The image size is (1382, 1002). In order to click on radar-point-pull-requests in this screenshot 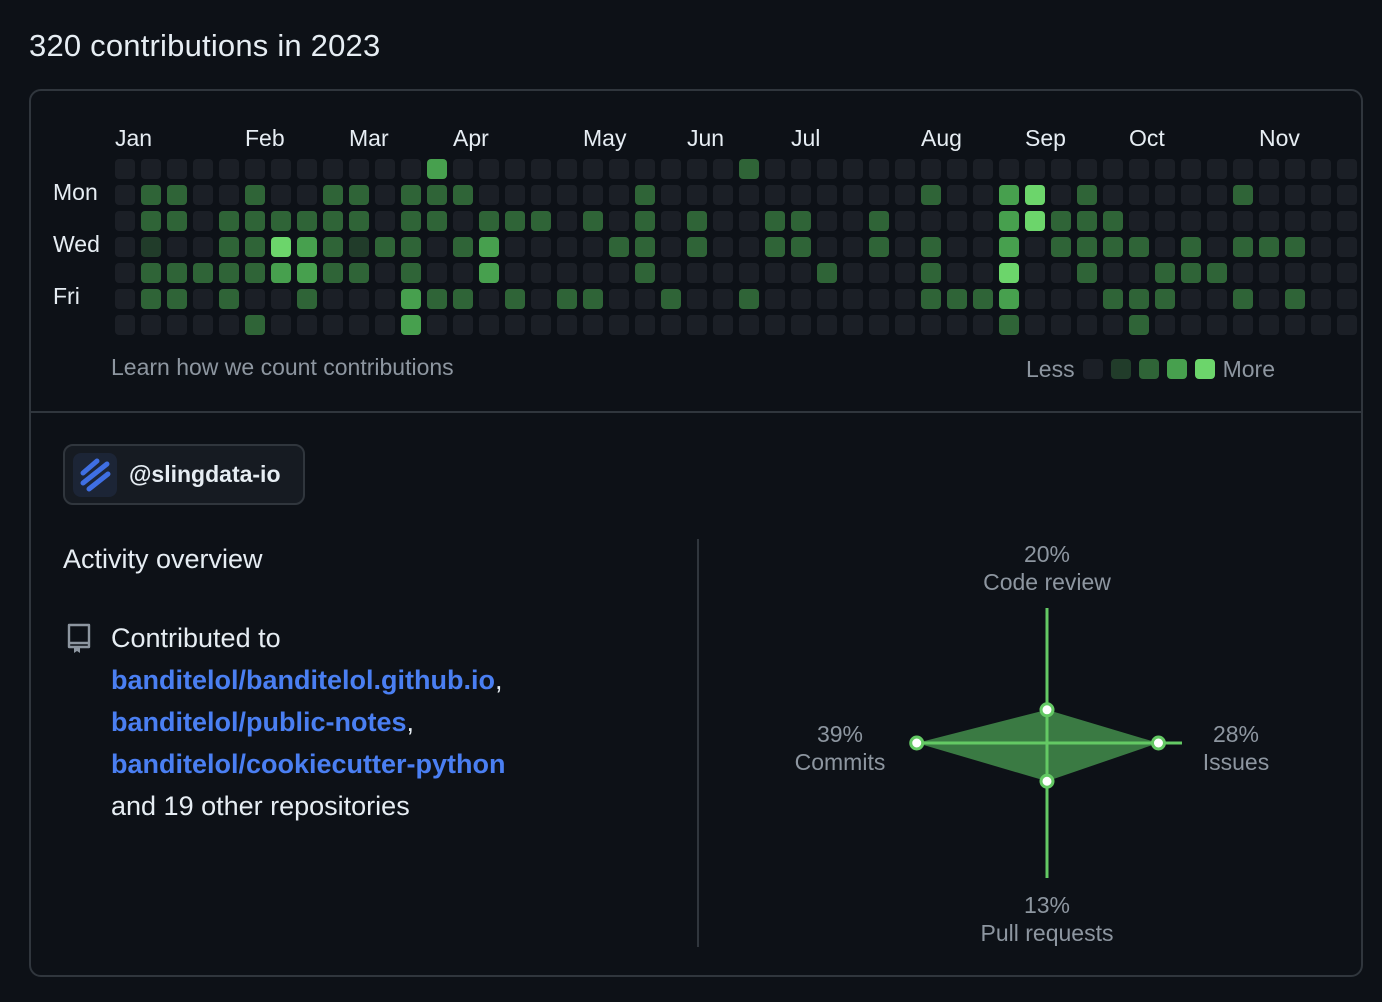, I will do `click(1047, 781)`.